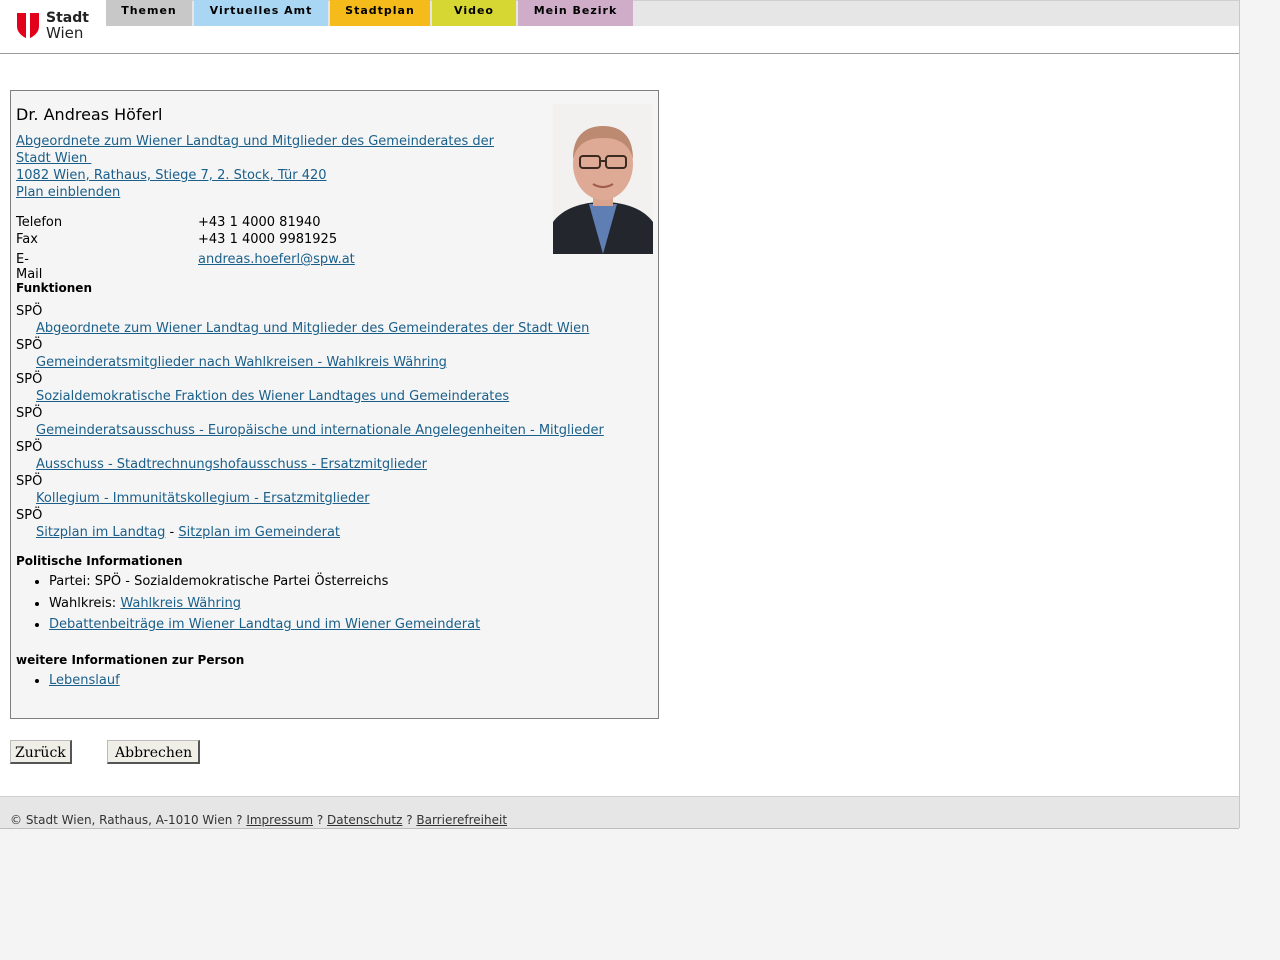  I want to click on list-item: Lebenslauf, so click(84, 681).